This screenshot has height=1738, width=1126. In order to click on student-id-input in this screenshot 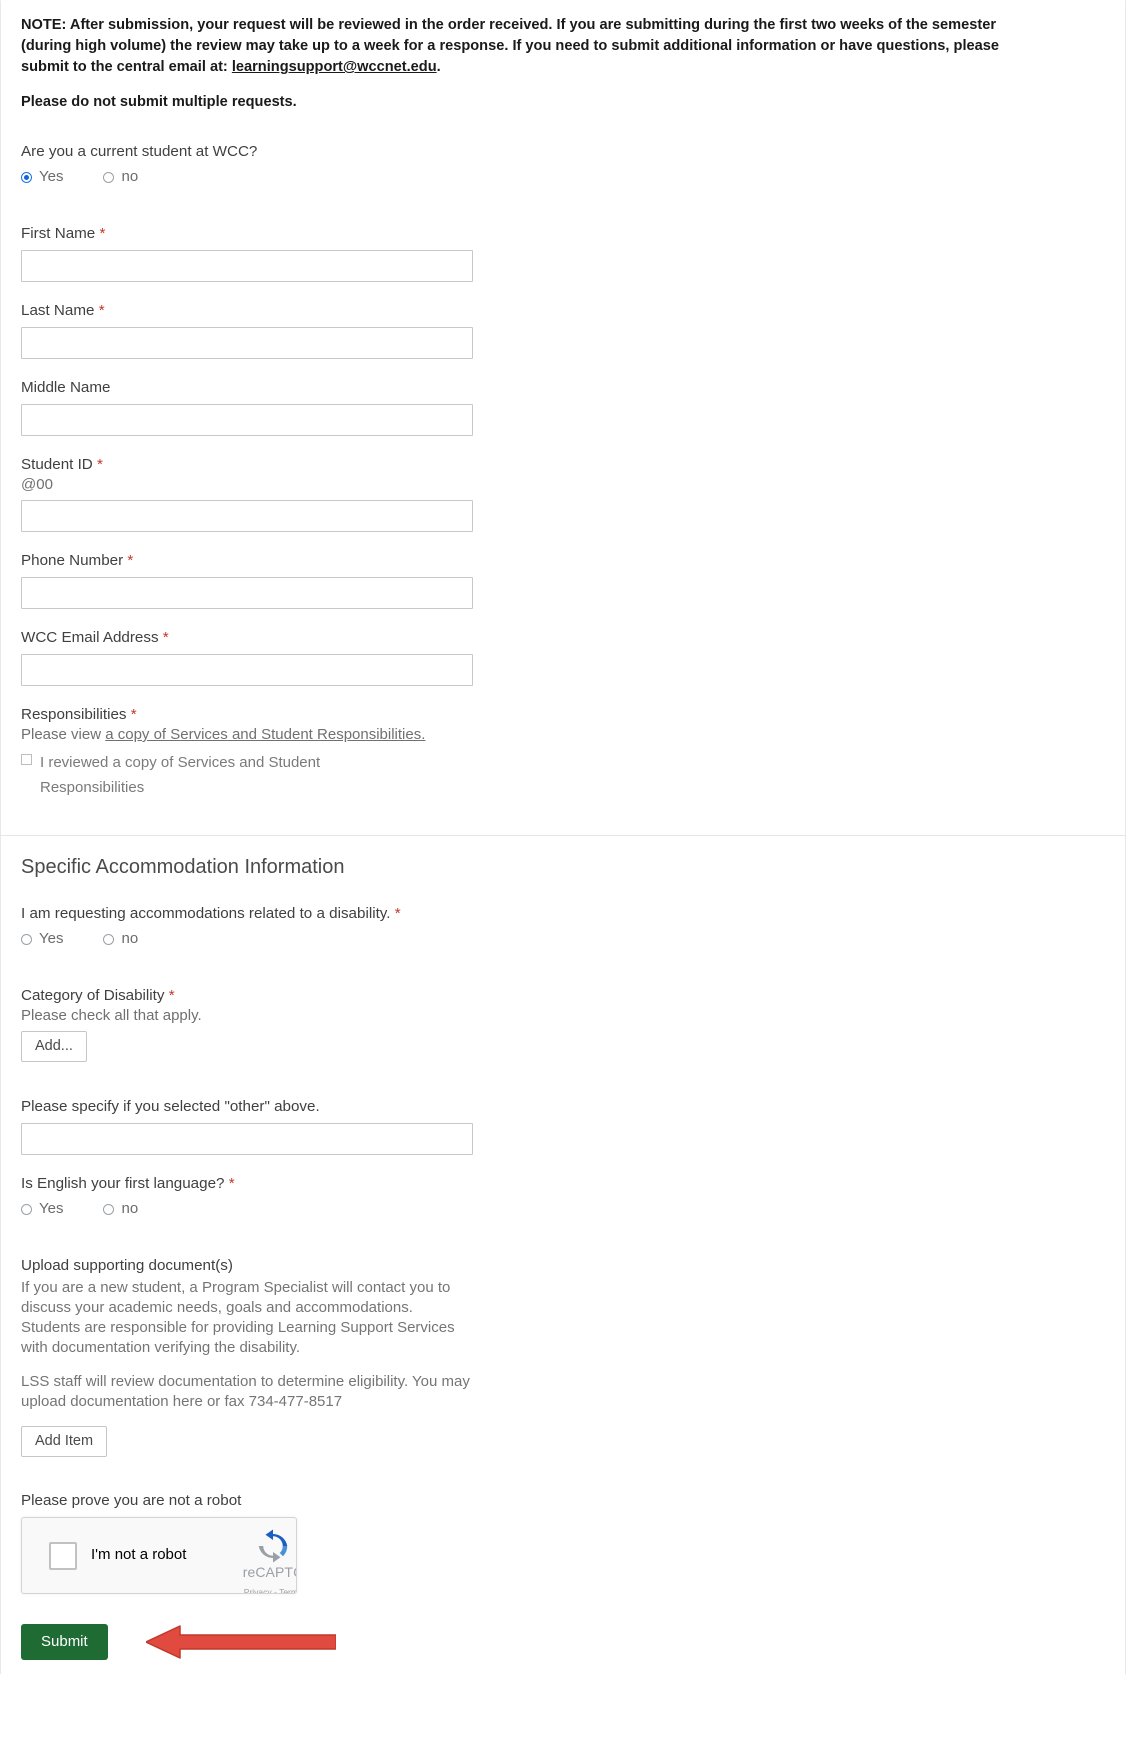, I will do `click(247, 516)`.